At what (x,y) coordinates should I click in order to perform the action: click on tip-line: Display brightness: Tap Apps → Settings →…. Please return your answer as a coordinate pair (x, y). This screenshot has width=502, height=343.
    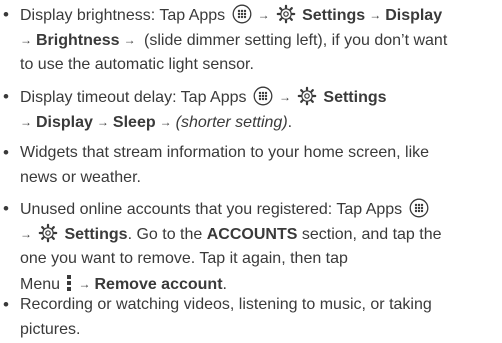
    Looking at the image, I should click on (231, 17).